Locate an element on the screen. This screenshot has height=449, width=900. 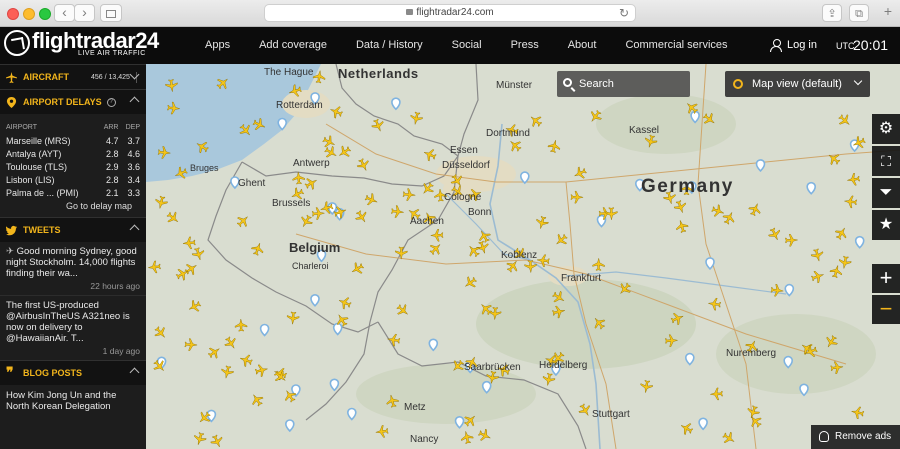
back-button: ‹ is located at coordinates (64, 13).